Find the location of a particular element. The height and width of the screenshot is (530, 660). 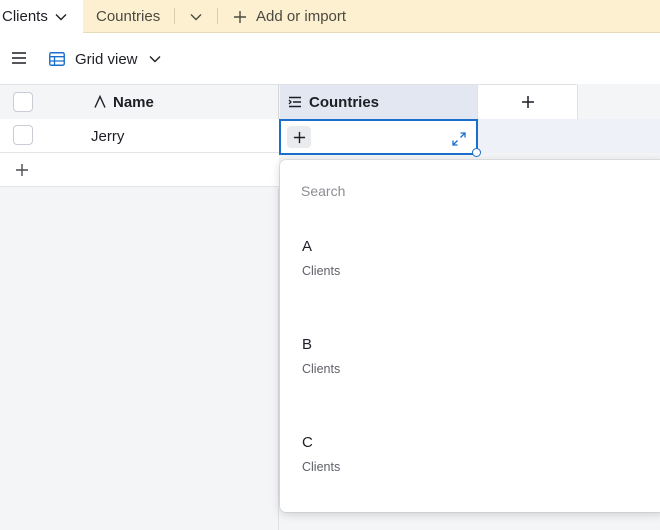

search-input is located at coordinates (471, 191).